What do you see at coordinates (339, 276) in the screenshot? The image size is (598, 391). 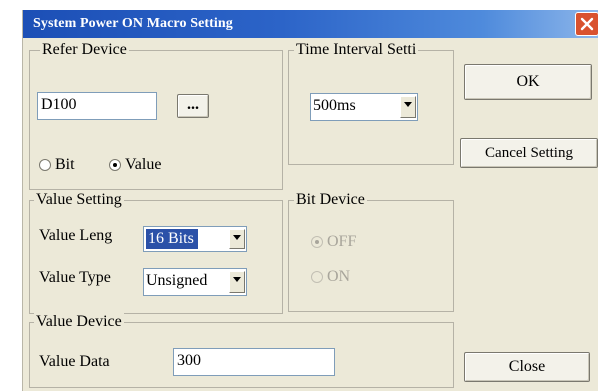 I see `radio-on-label: ON` at bounding box center [339, 276].